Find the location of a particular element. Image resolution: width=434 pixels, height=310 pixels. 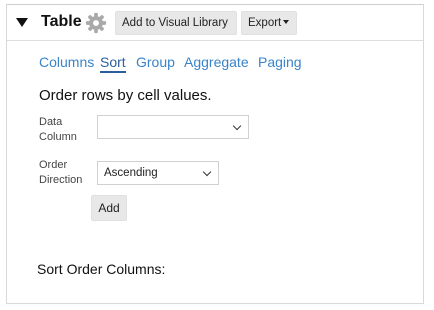

collapse-toggle-icon is located at coordinates (22, 22).